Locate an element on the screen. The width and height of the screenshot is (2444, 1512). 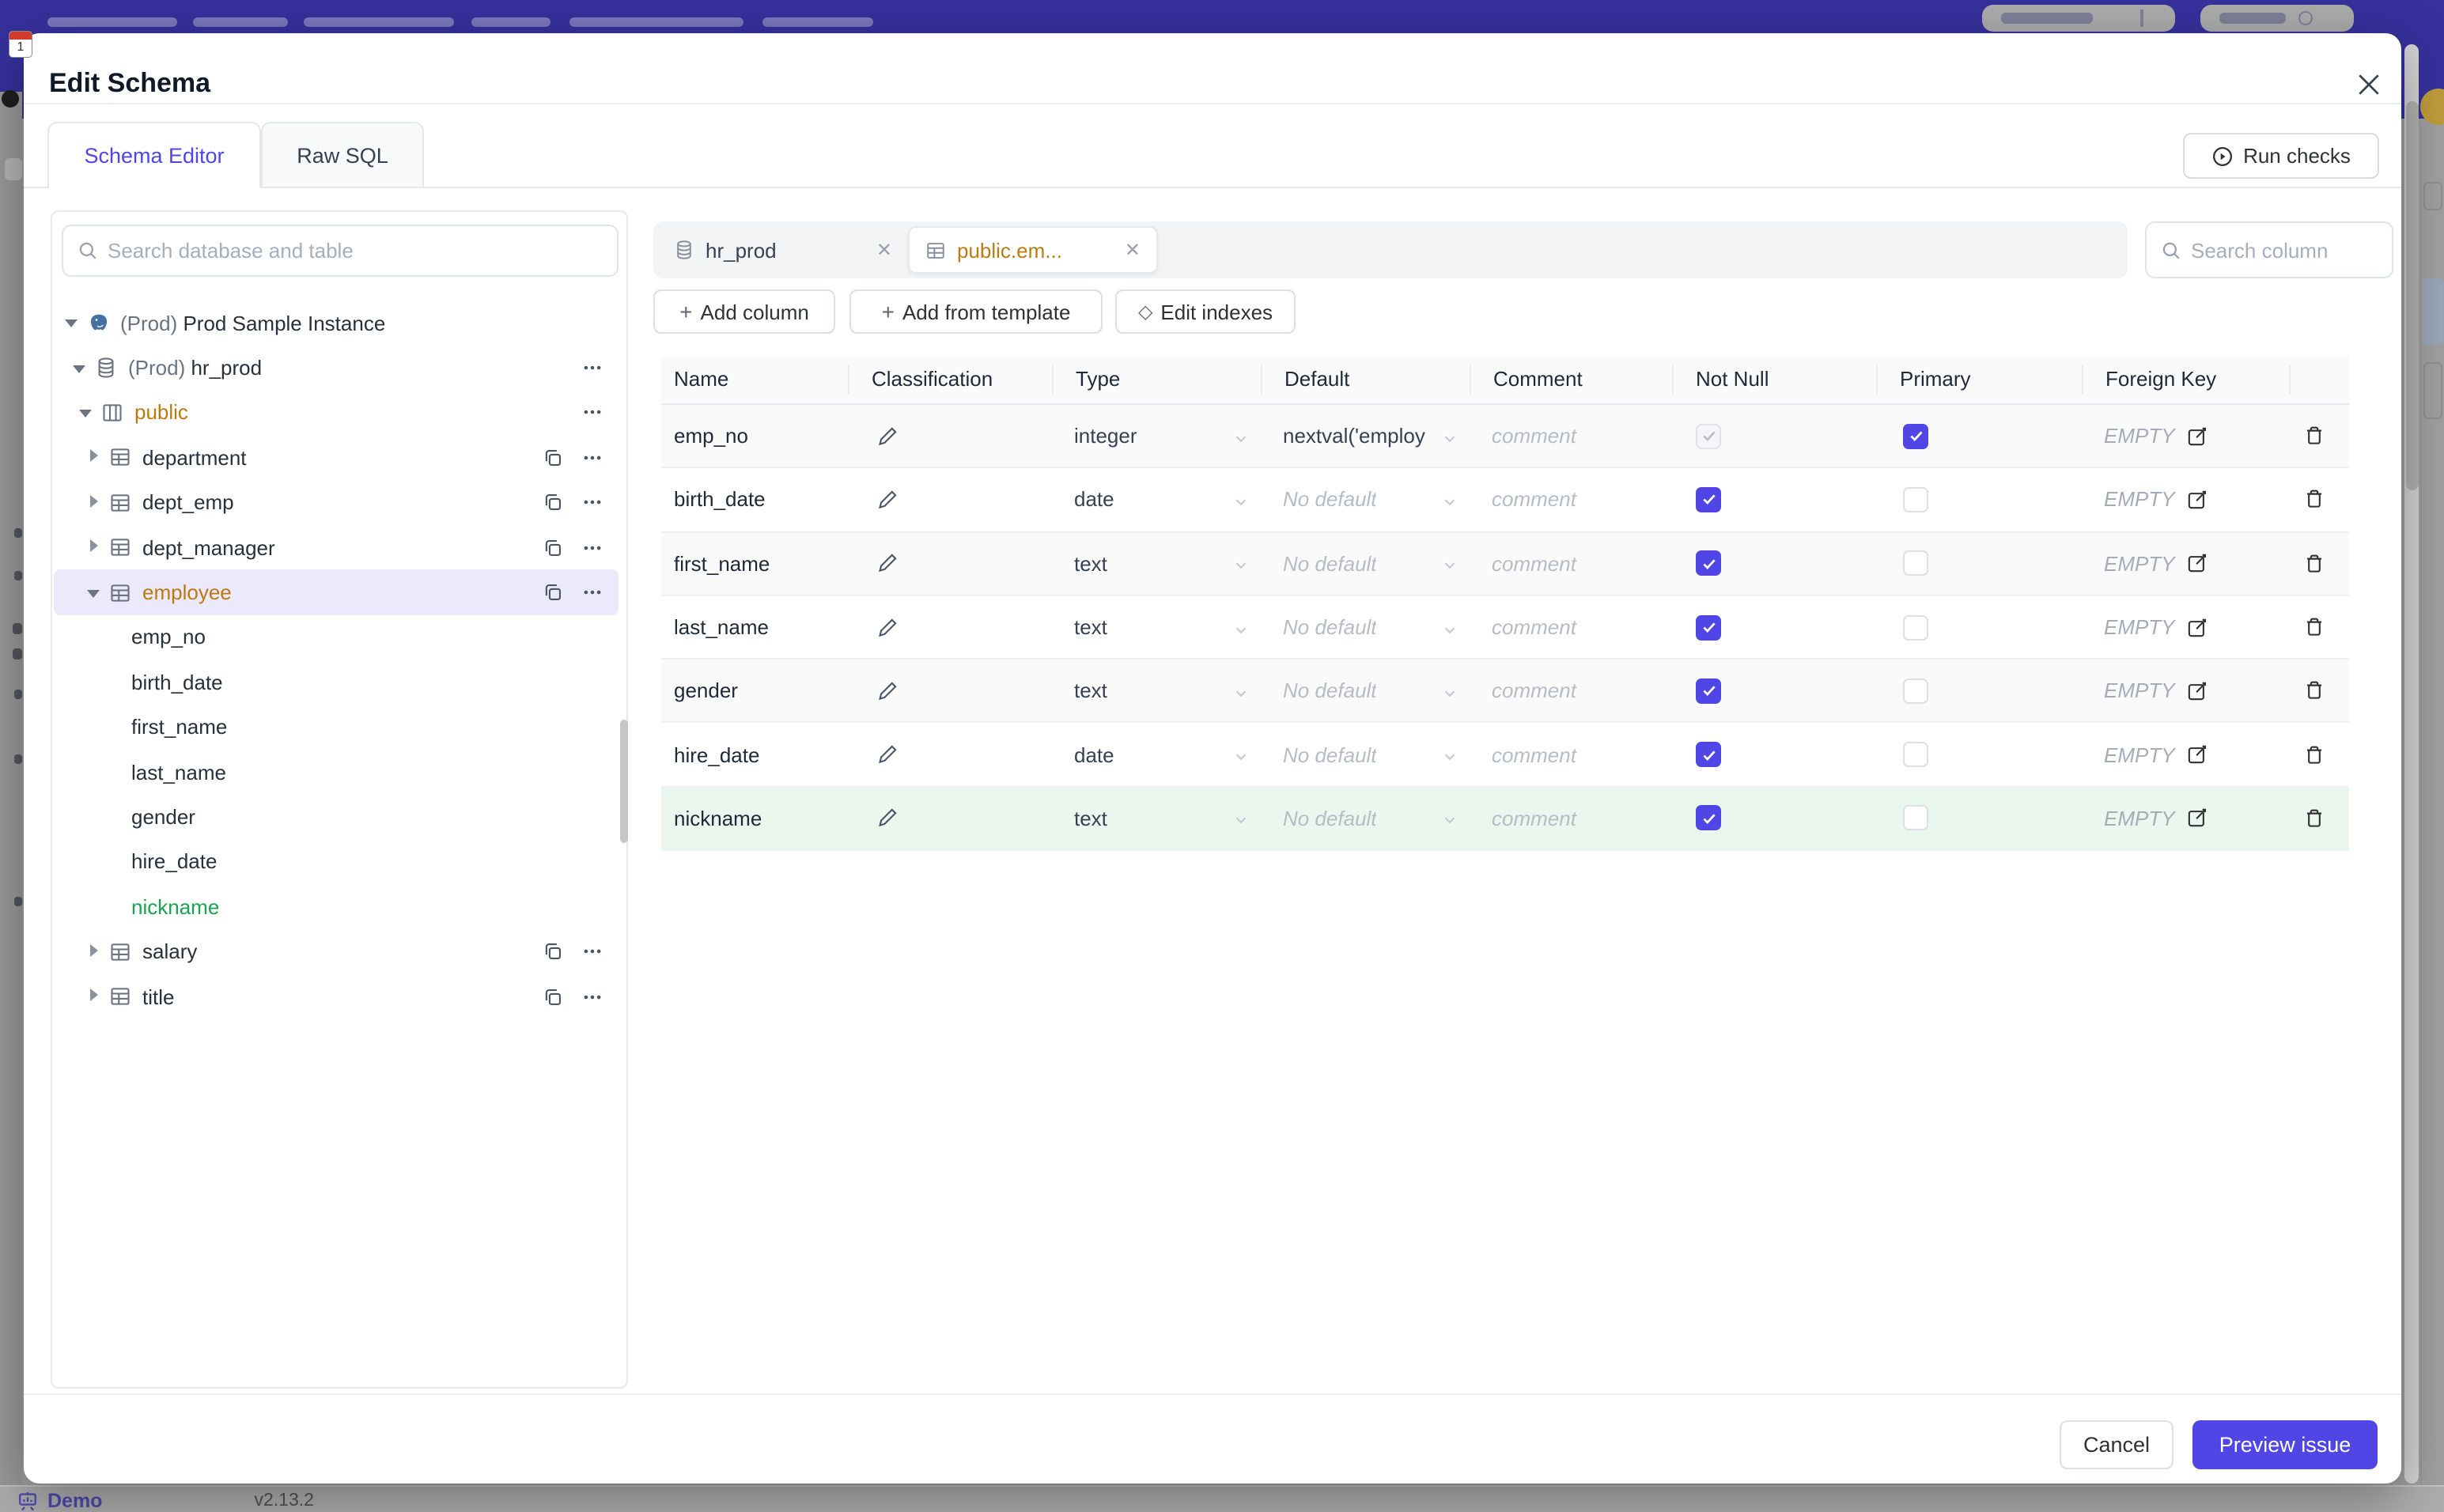
column-search-input: Search column is located at coordinates (2269, 250).